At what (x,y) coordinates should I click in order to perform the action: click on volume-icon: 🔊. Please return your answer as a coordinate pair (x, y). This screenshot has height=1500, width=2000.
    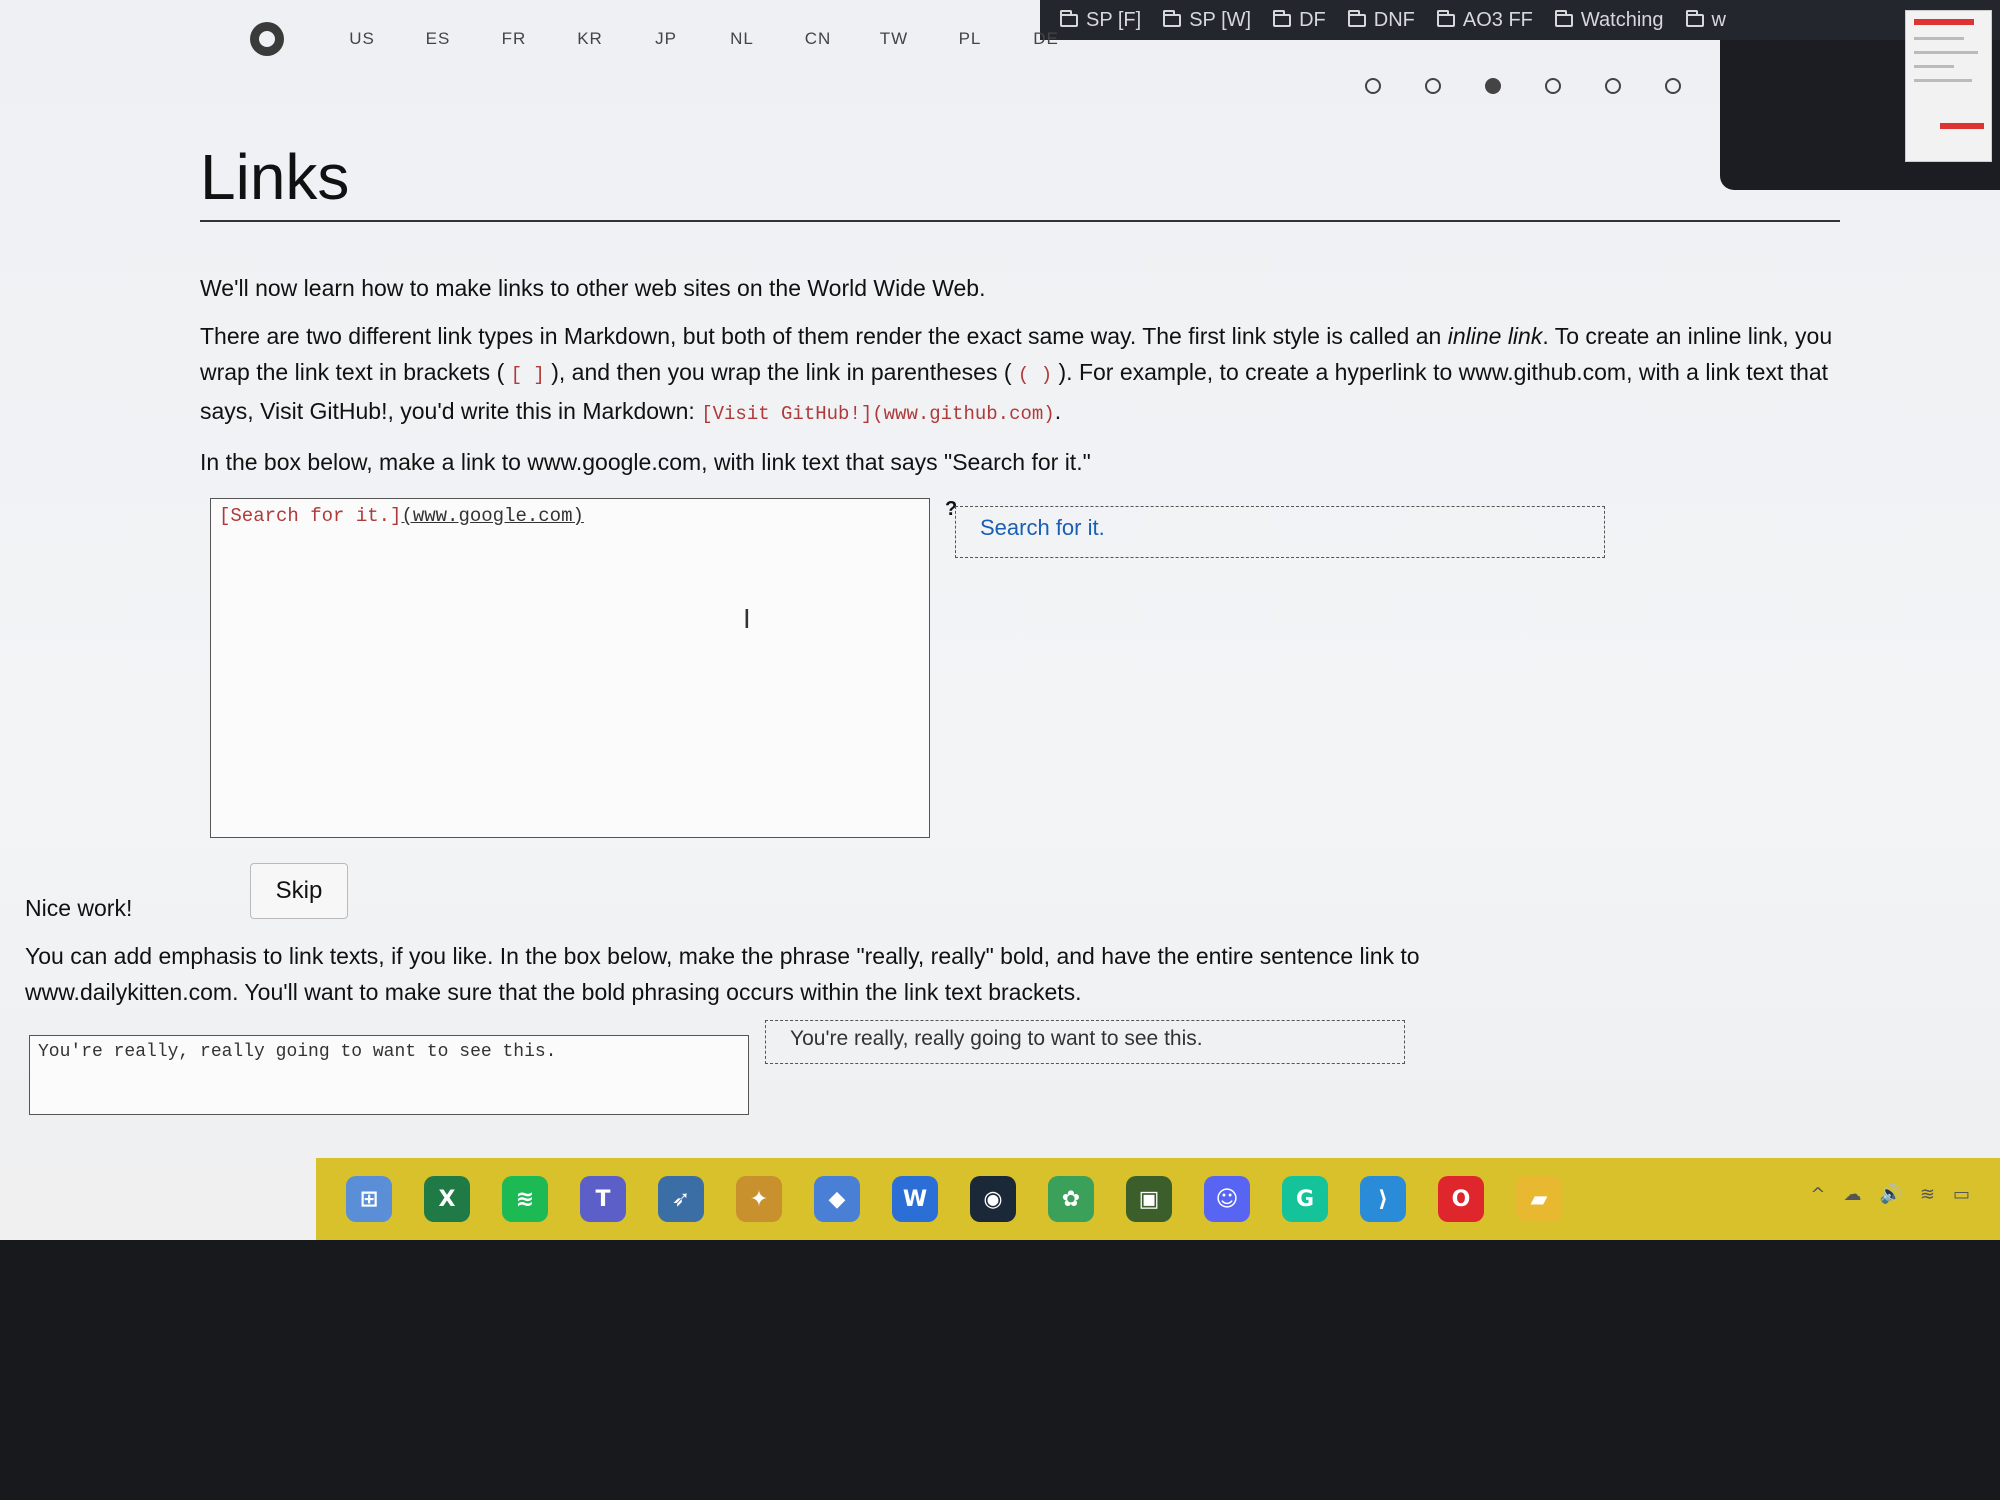
    Looking at the image, I should click on (1890, 1194).